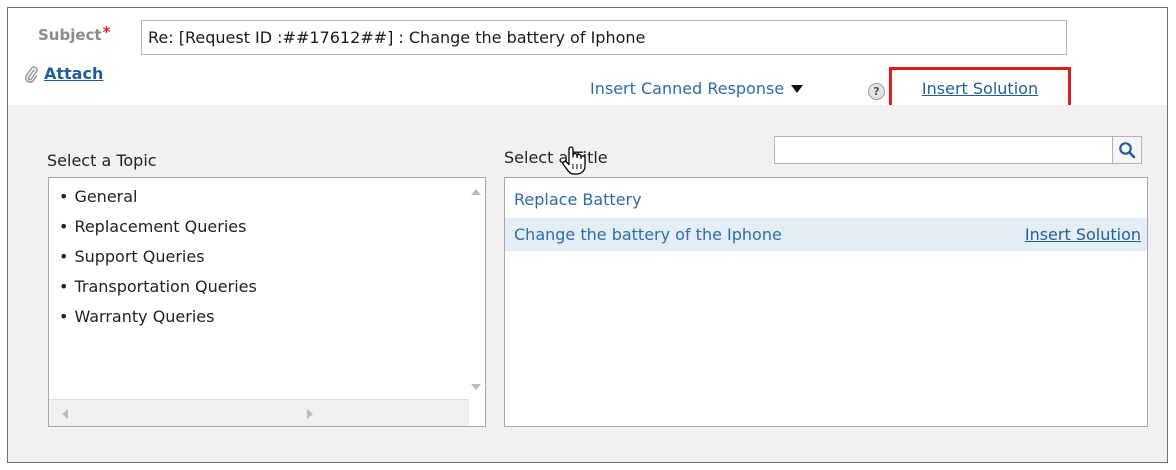 Image resolution: width=1176 pixels, height=470 pixels. Describe the element at coordinates (556, 157) in the screenshot. I see `title-label: Select a Title` at that location.